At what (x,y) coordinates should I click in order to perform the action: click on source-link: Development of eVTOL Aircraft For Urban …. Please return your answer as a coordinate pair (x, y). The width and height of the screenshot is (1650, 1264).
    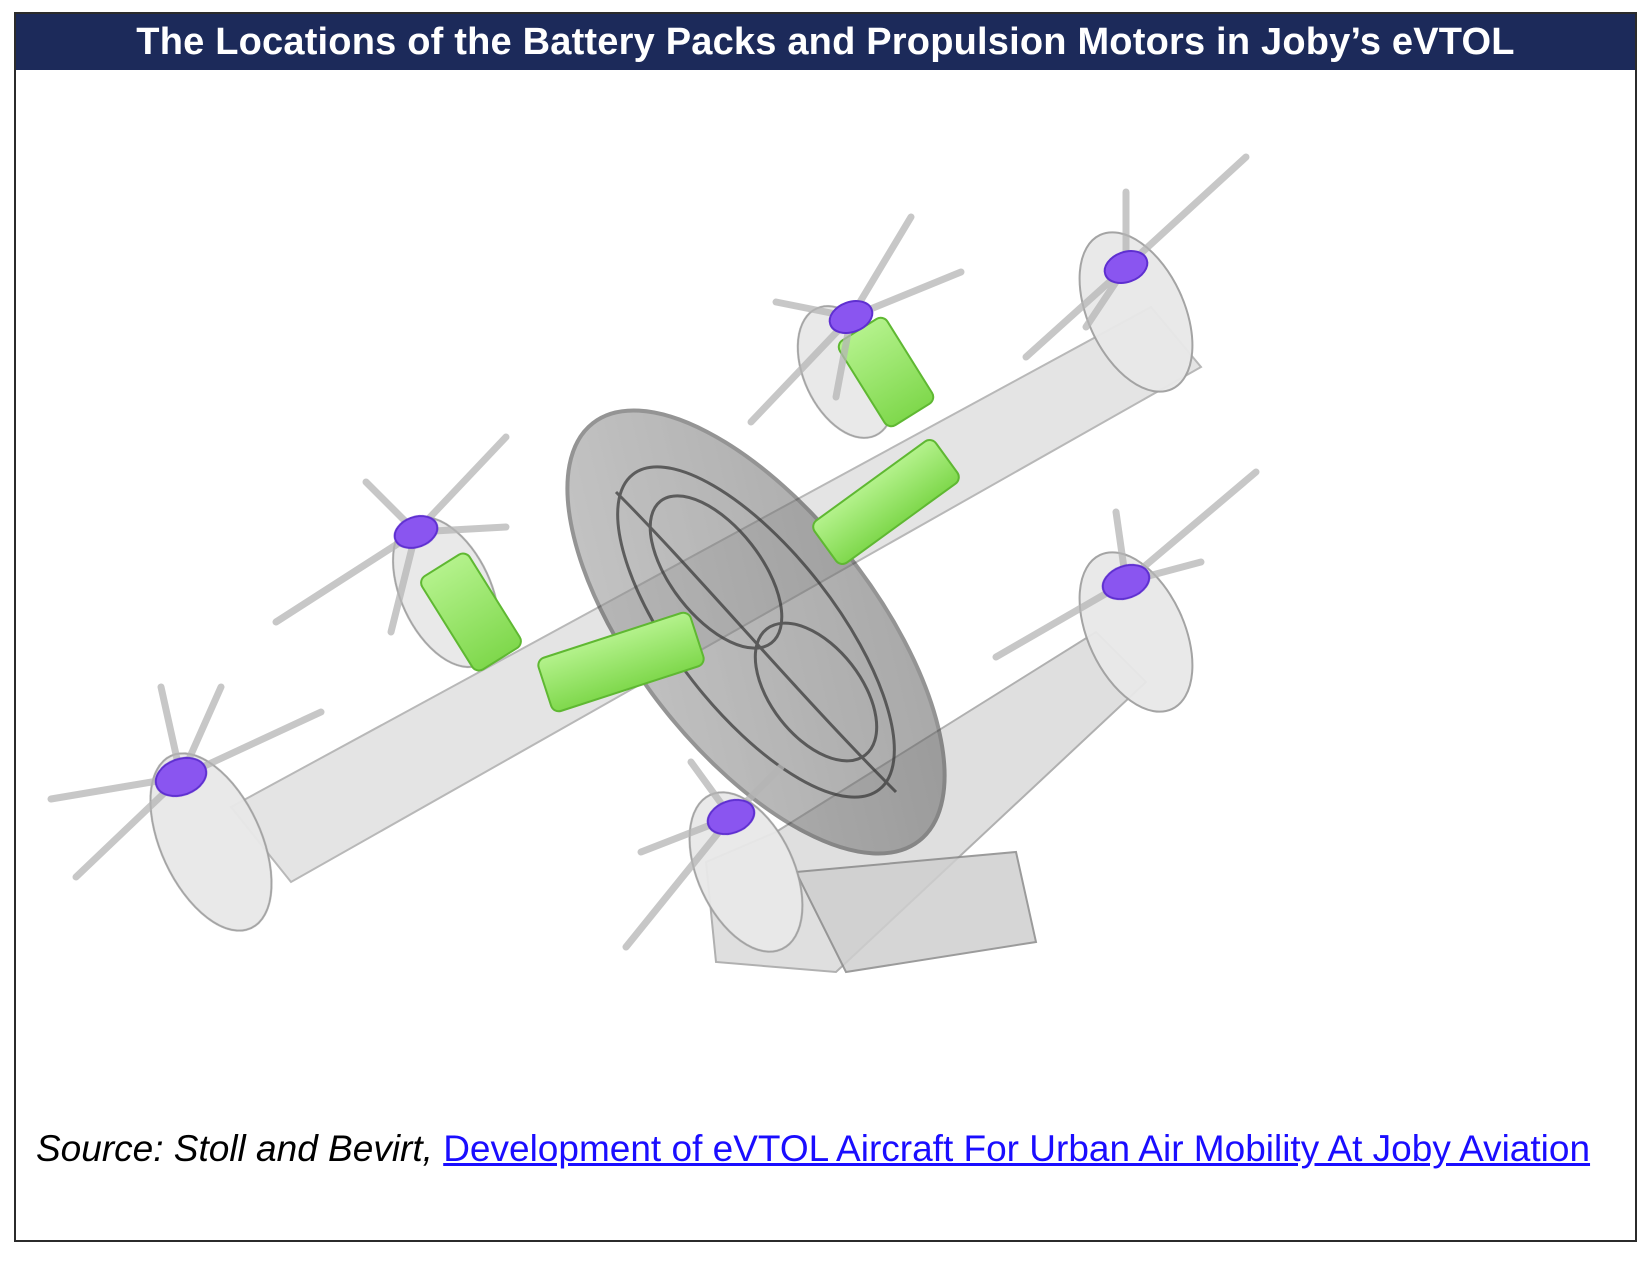
    Looking at the image, I should click on (1016, 1148).